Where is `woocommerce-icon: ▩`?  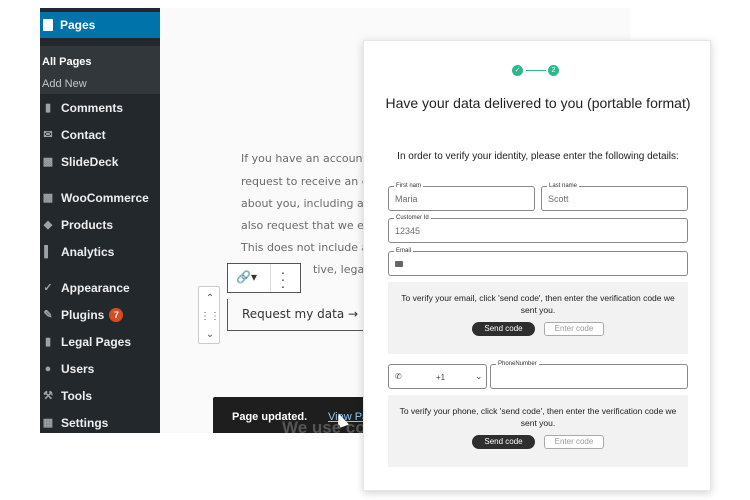 woocommerce-icon: ▩ is located at coordinates (48, 198).